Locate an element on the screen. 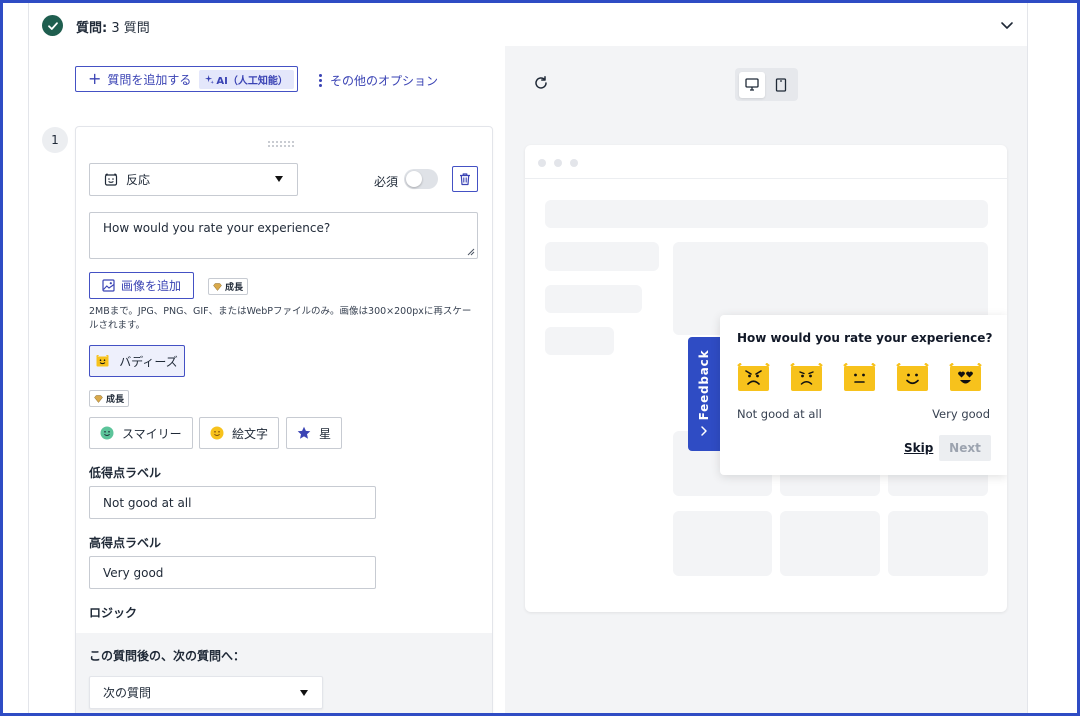  logic-panel: この質問後の、次の質問へ： 次の質問 is located at coordinates (284, 674).